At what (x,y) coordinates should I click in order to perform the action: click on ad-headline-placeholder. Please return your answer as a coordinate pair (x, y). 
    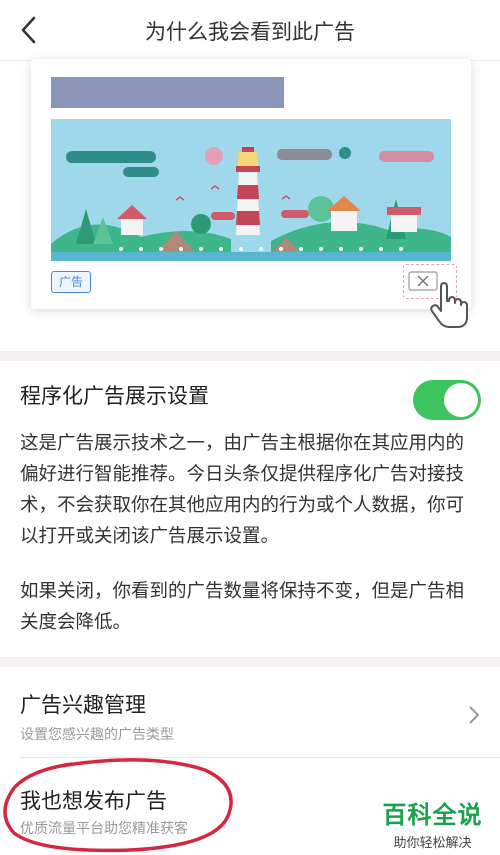
    Looking at the image, I should click on (167, 92).